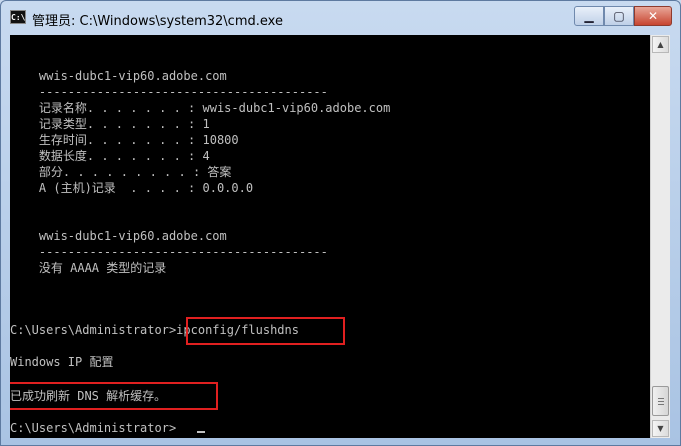  Describe the element at coordinates (110, 124) in the screenshot. I see `console-line: 记录类型. . . . . . . : 1` at that location.